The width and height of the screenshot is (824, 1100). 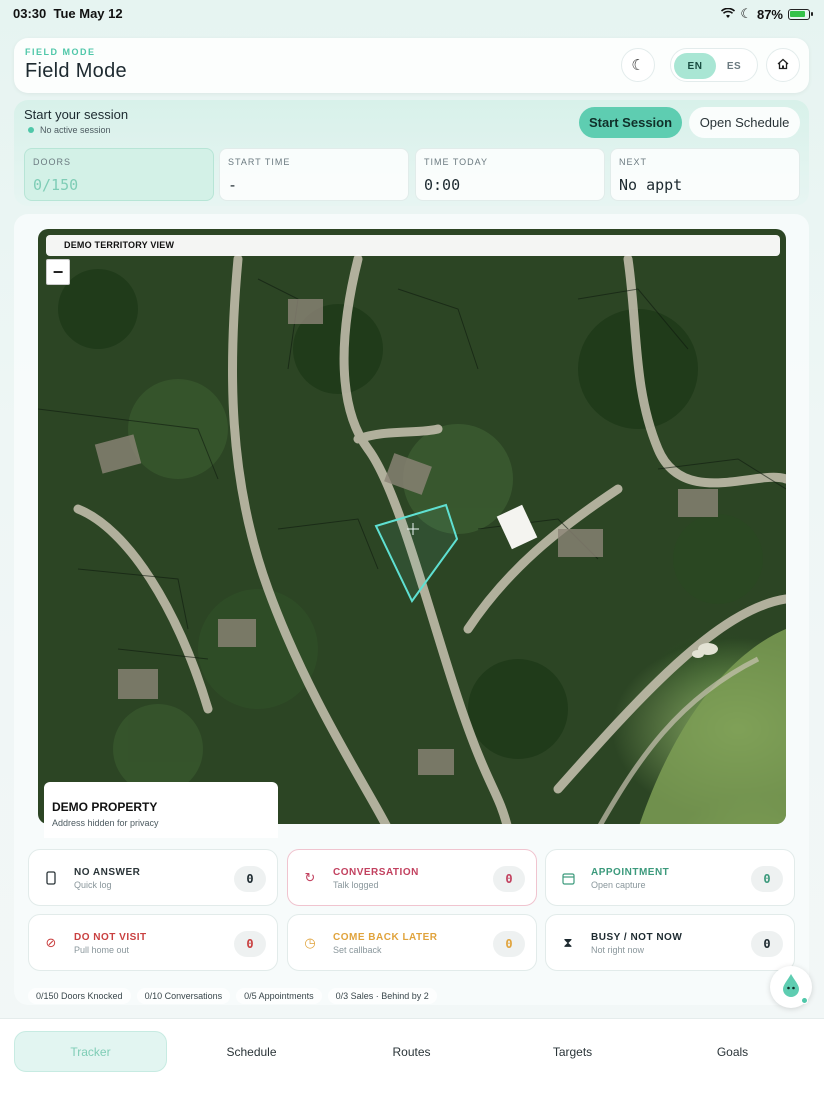 What do you see at coordinates (633, 162) in the screenshot?
I see `stat-label: NEXT` at bounding box center [633, 162].